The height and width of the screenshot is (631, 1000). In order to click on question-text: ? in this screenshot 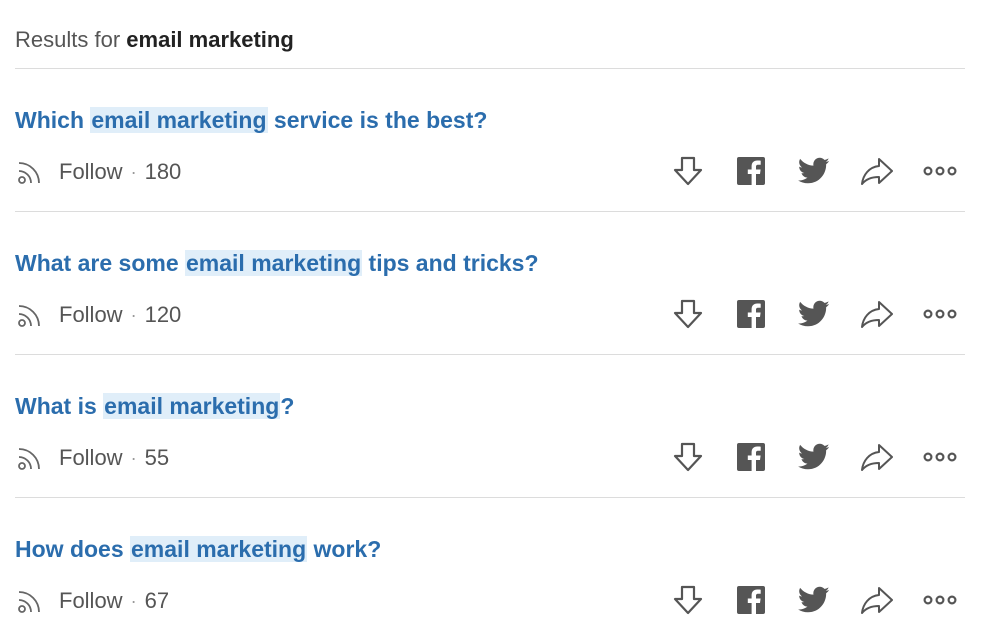, I will do `click(287, 406)`.